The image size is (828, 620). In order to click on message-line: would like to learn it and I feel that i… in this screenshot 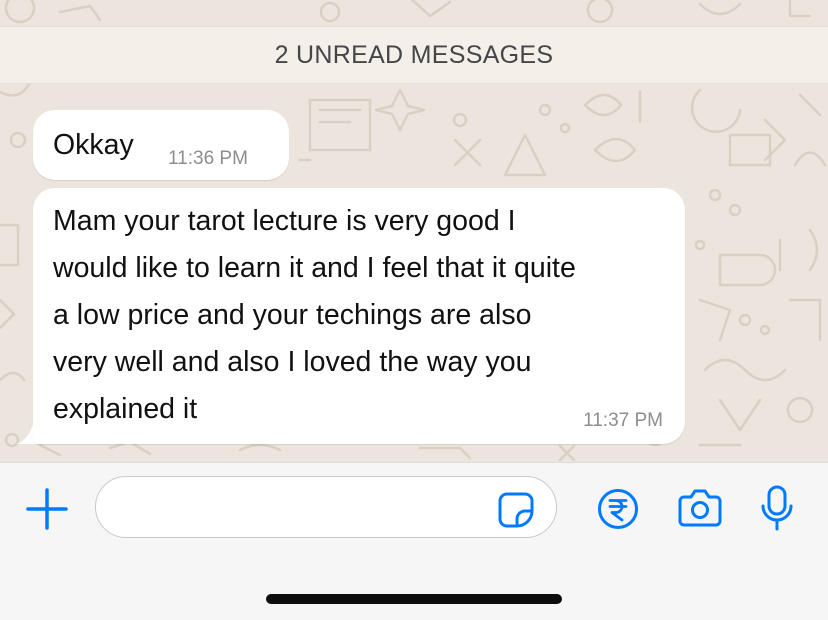, I will do `click(314, 268)`.